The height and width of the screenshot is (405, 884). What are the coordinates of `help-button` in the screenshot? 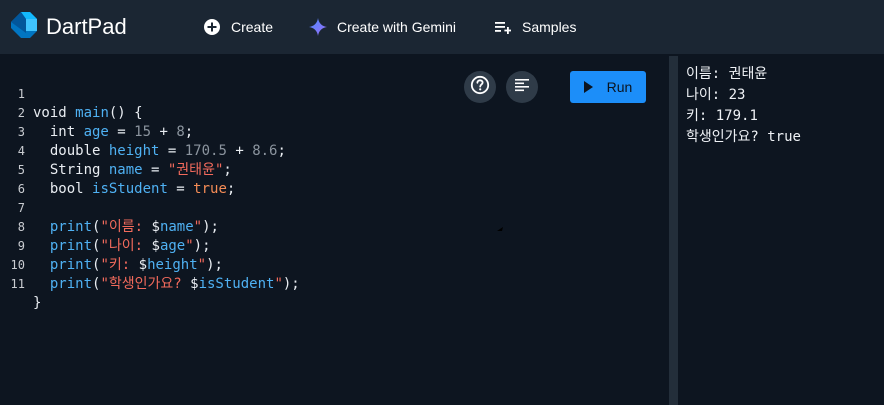 It's located at (480, 87).